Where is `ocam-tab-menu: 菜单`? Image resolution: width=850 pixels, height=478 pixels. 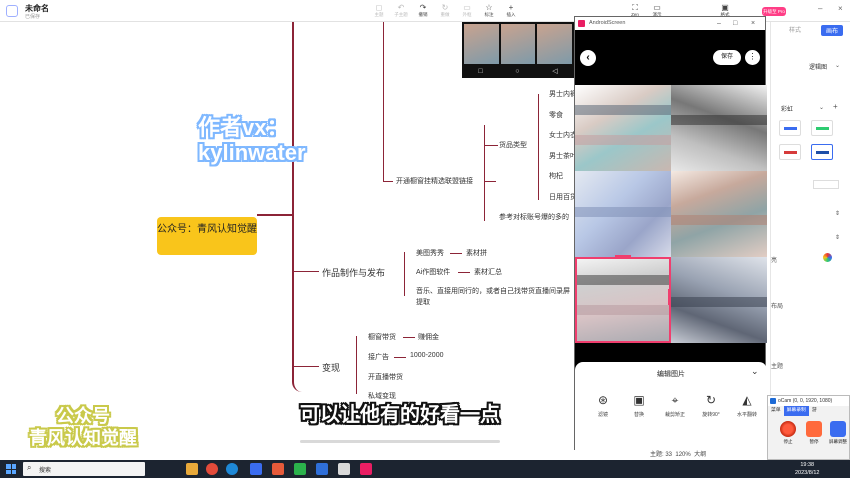
ocam-tab-menu: 菜单 is located at coordinates (776, 411).